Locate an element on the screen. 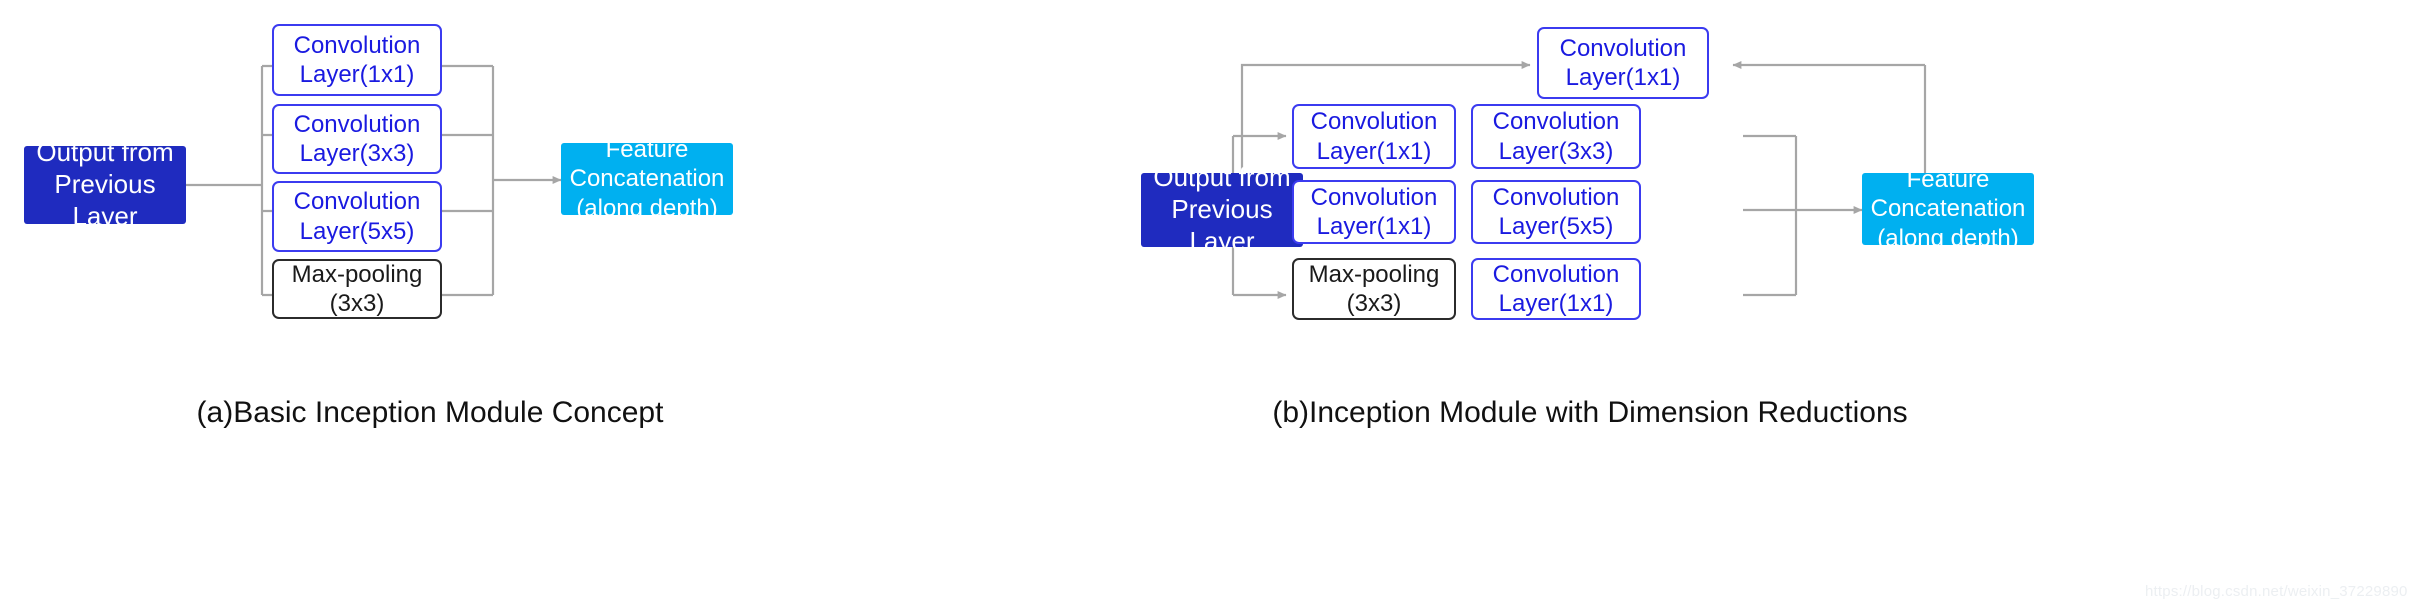 The image size is (2434, 614). panel-b-row-0-first-line2: Layer(1x1) is located at coordinates (1374, 151).